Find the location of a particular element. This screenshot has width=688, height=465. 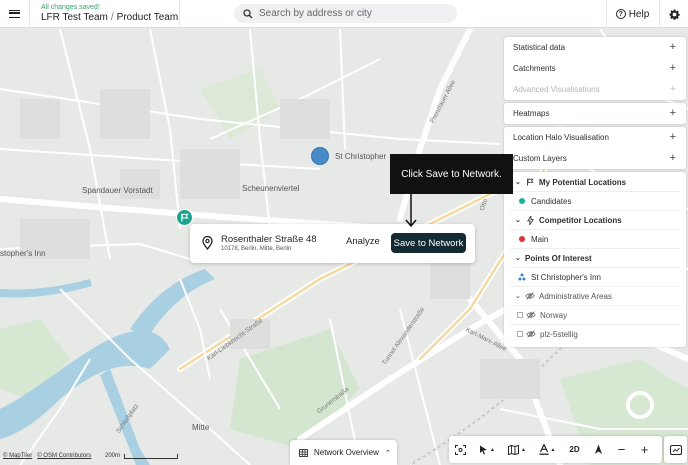

settings-button is located at coordinates (673, 14).